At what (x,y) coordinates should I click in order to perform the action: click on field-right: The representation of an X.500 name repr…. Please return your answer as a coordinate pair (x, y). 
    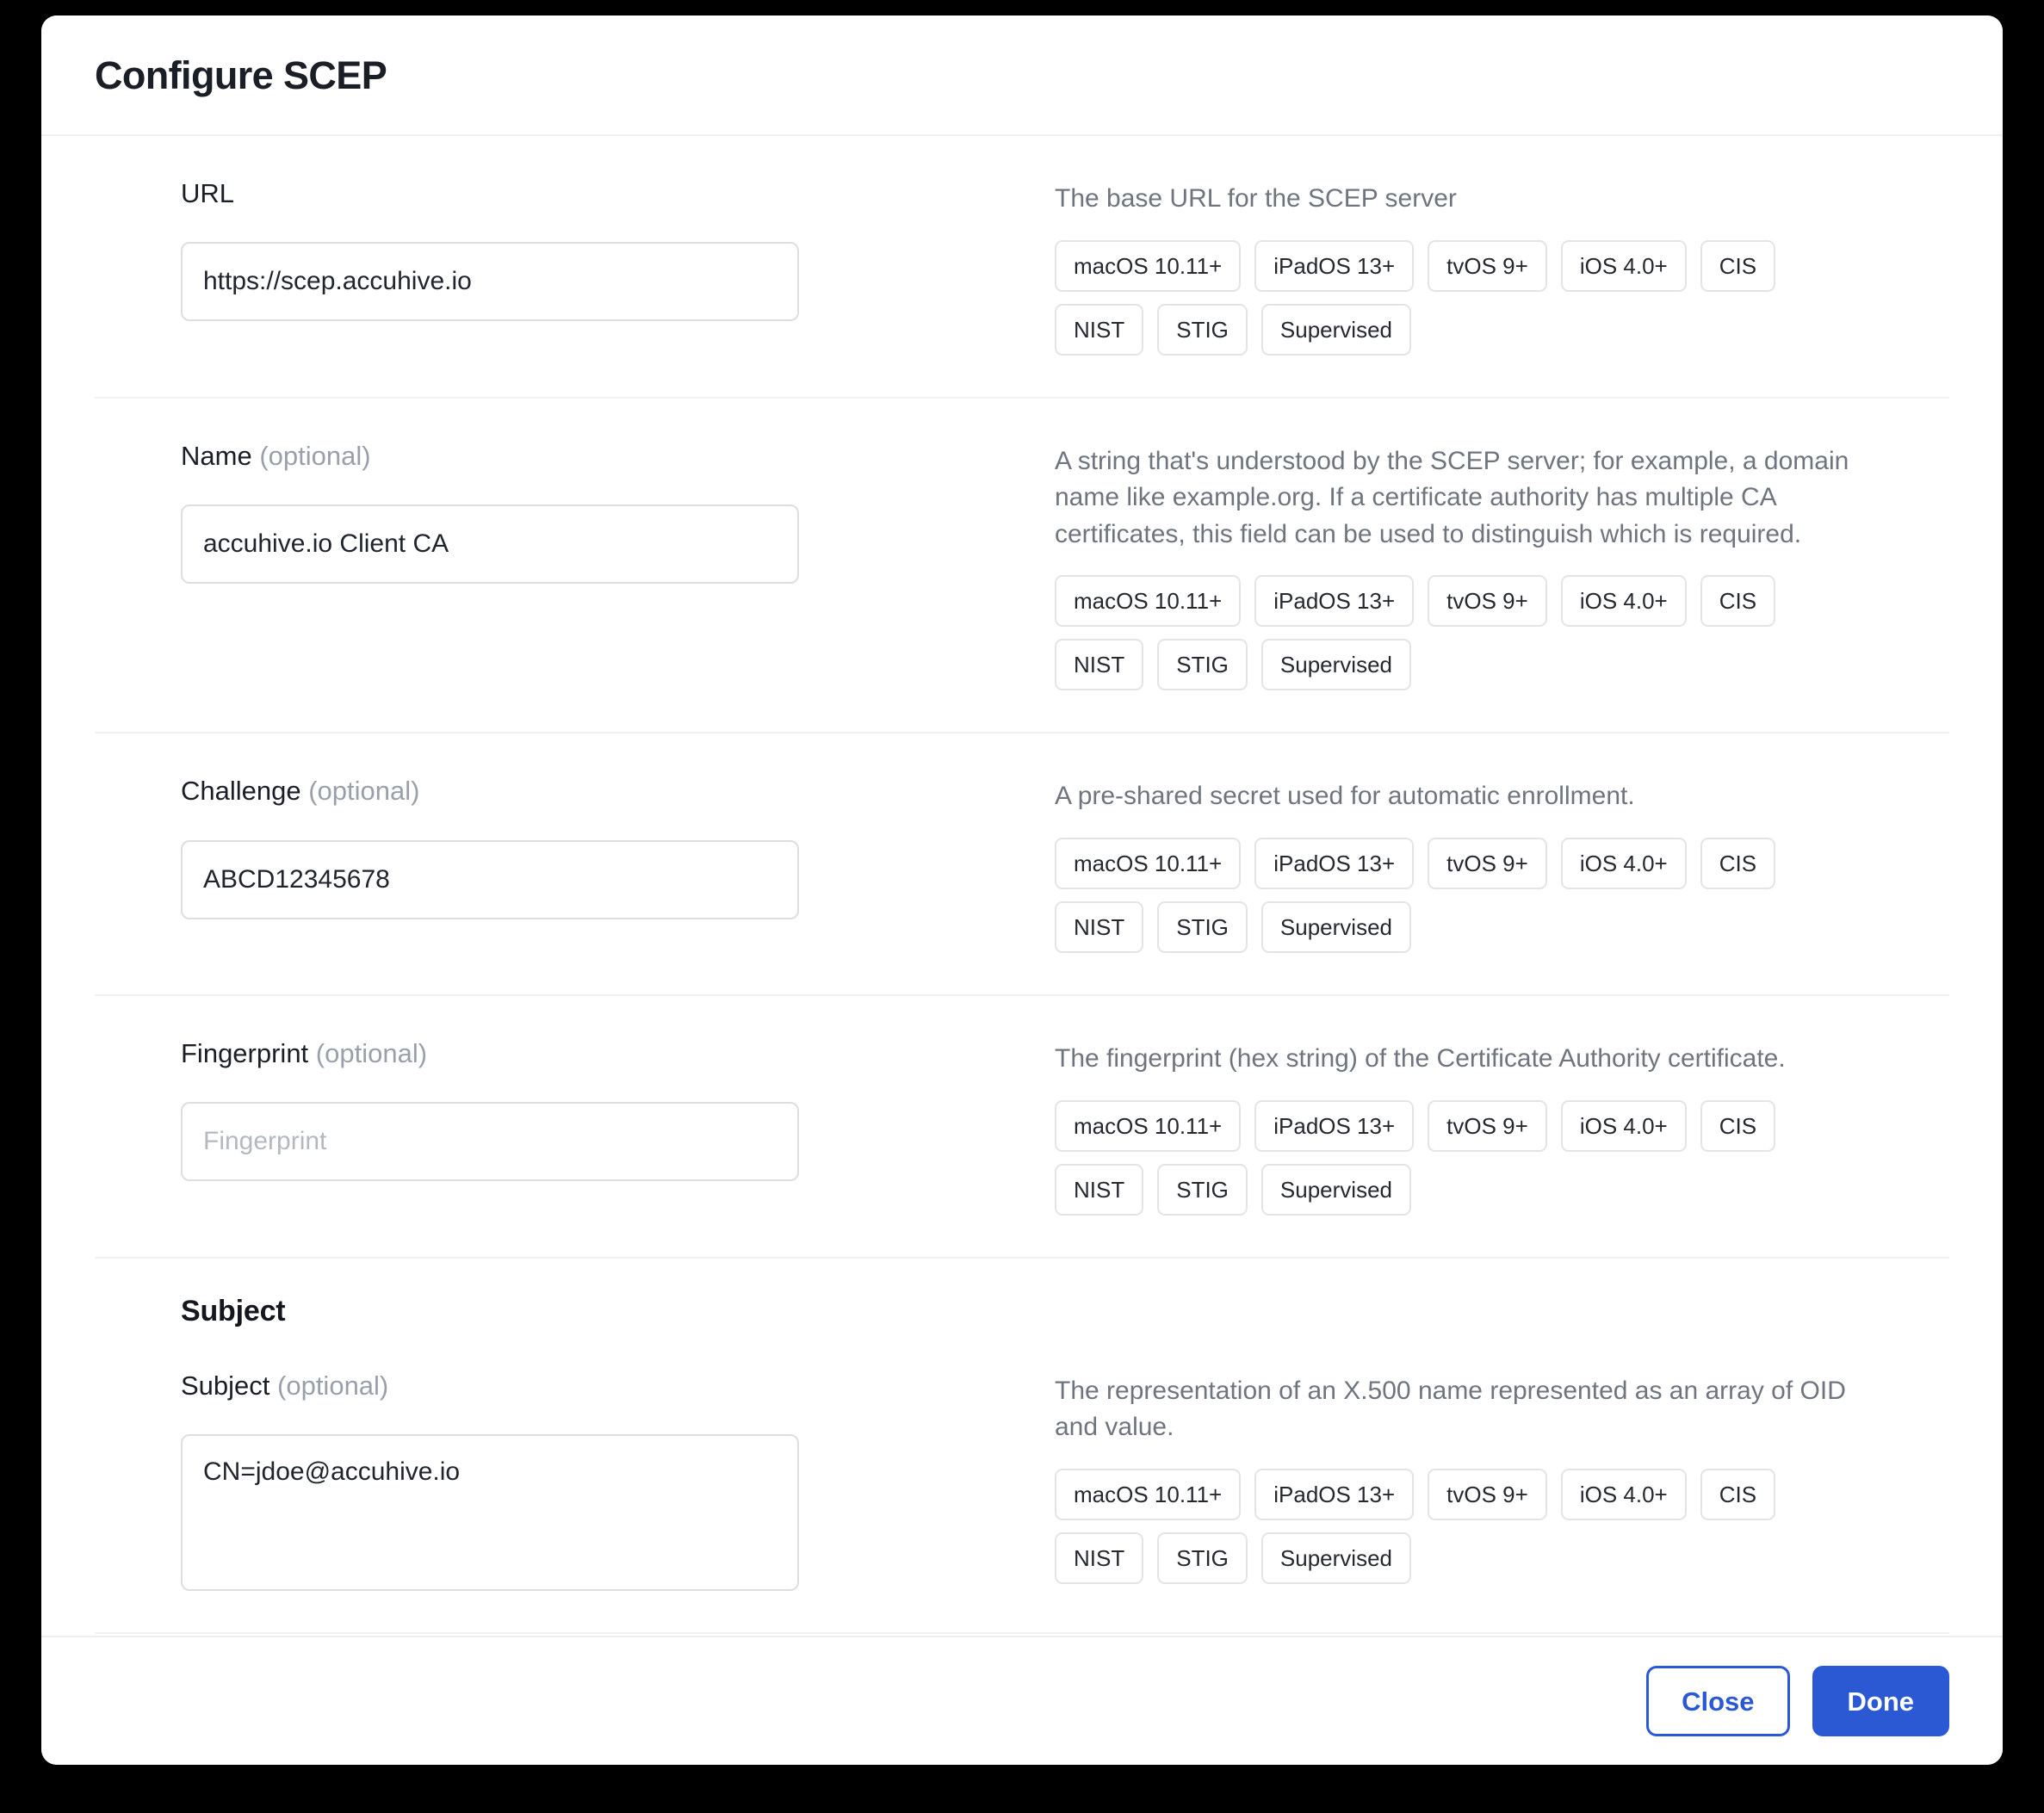
    Looking at the image, I should click on (1476, 1477).